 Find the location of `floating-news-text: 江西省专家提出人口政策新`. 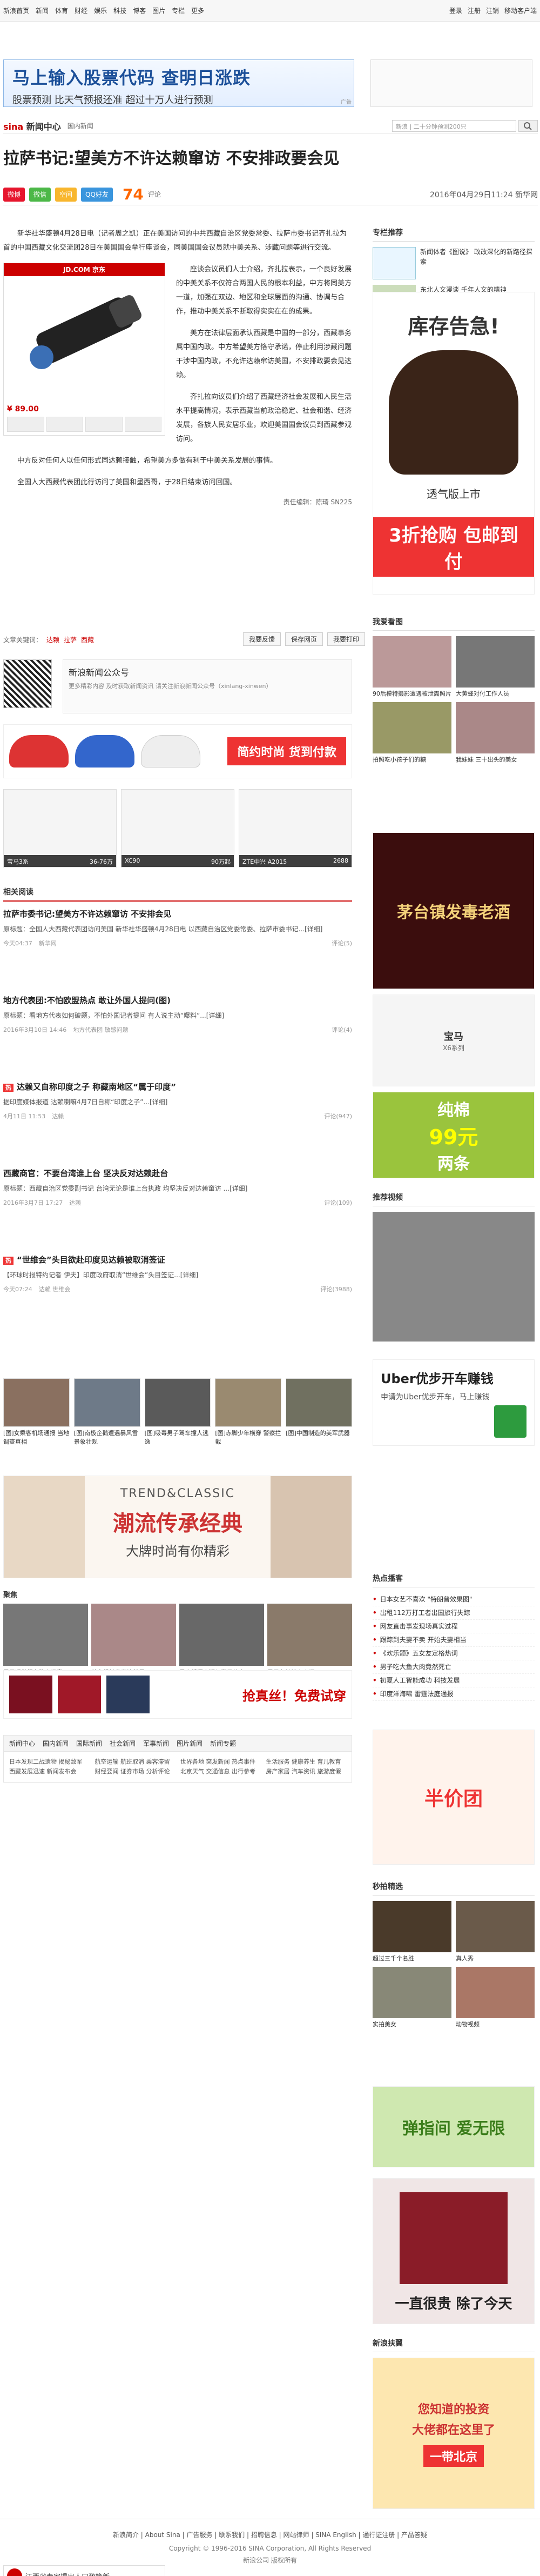

floating-news-text: 江西省专家提出人口政策新 is located at coordinates (67, 2574).